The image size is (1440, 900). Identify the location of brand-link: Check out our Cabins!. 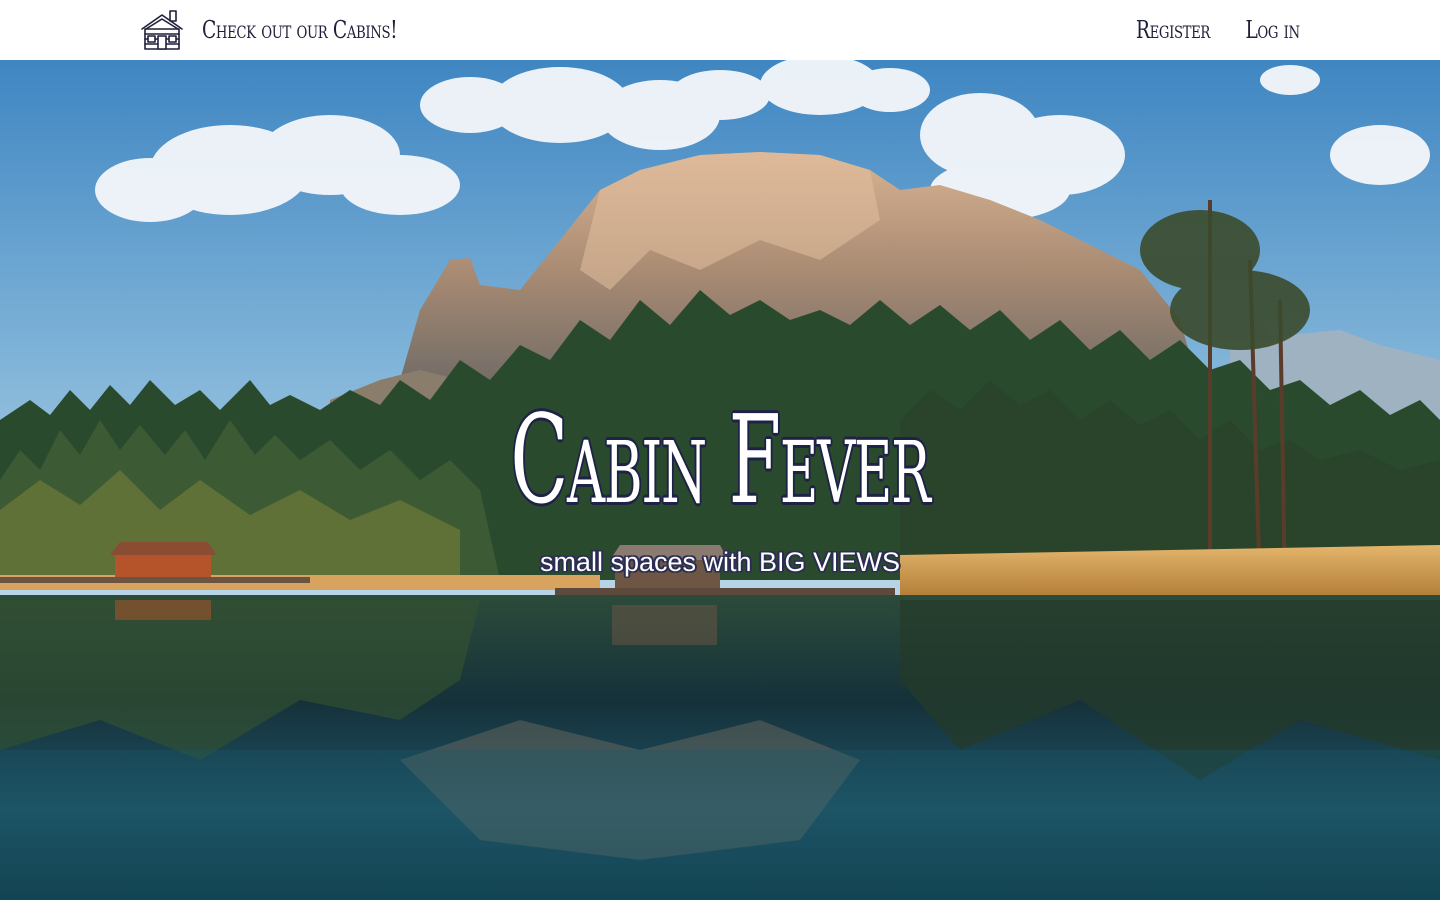
(296, 30).